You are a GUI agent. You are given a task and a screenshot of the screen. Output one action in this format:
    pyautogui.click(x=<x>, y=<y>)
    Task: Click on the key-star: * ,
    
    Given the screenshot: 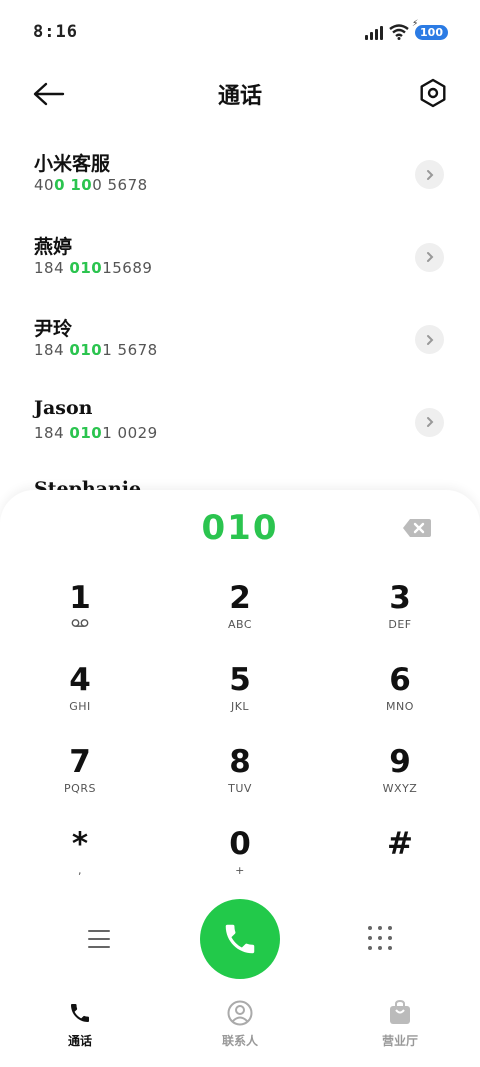 What is the action you would take?
    pyautogui.click(x=80, y=865)
    